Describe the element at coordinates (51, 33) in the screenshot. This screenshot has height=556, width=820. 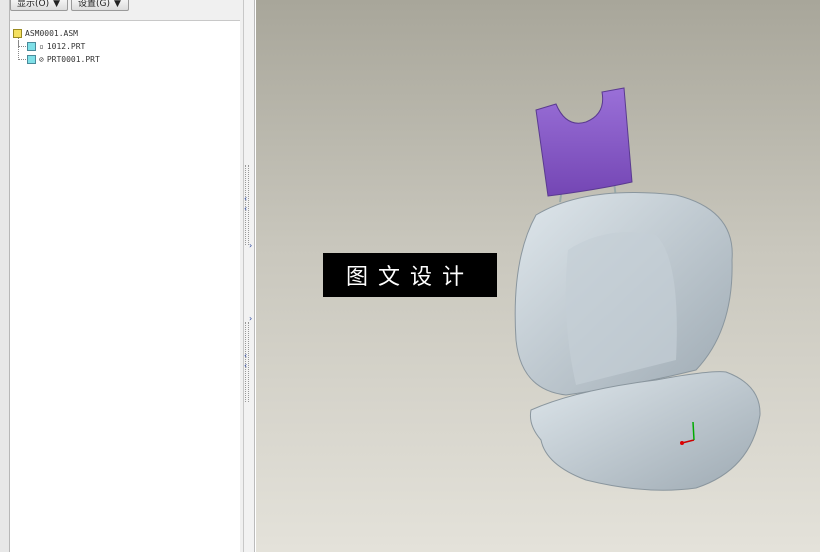
I see `tree-item-label: ASM0001.ASM` at that location.